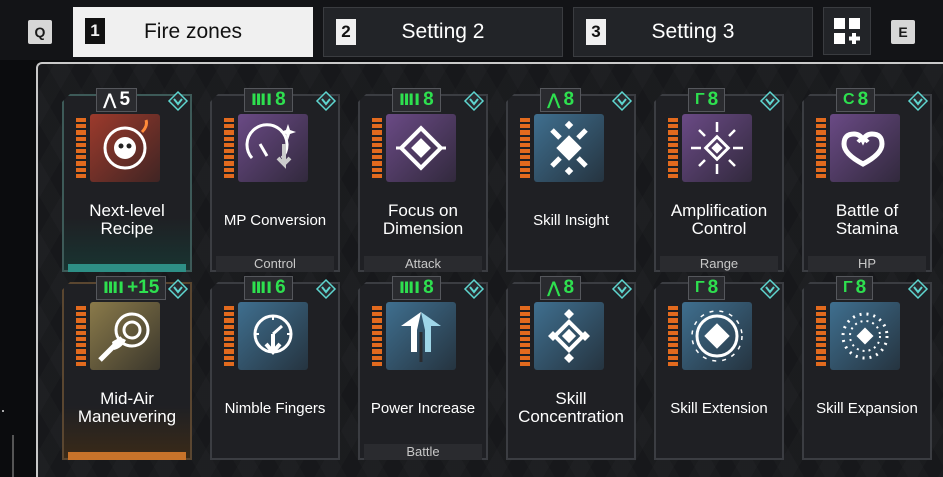 The image size is (943, 477). I want to click on scroll-indicator, so click(13, 456).